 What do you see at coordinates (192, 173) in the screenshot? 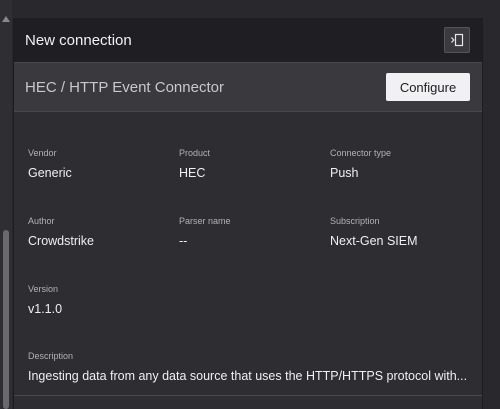
I see `product-value: HEC` at bounding box center [192, 173].